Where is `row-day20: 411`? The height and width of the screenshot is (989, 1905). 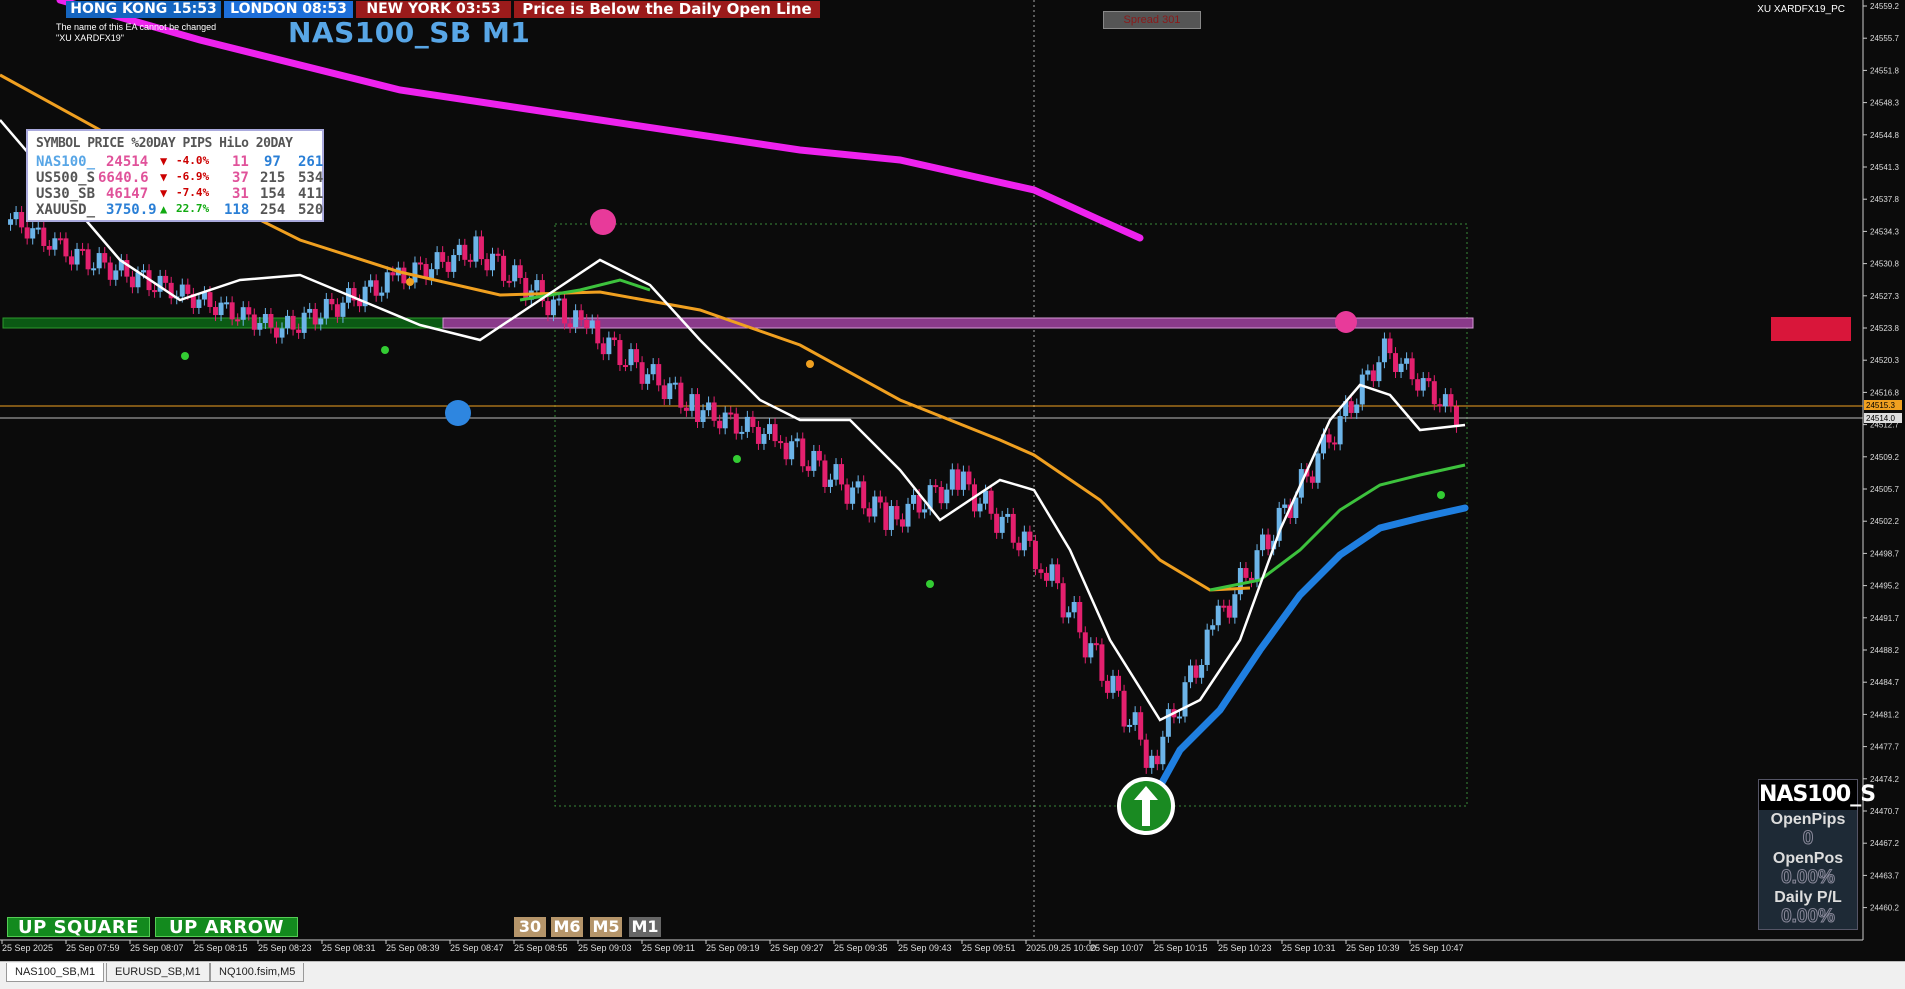 row-day20: 411 is located at coordinates (311, 194).